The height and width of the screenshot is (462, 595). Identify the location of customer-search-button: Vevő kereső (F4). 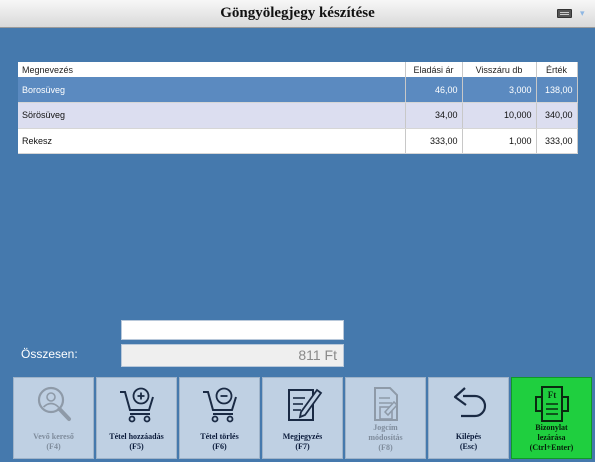
(53, 418).